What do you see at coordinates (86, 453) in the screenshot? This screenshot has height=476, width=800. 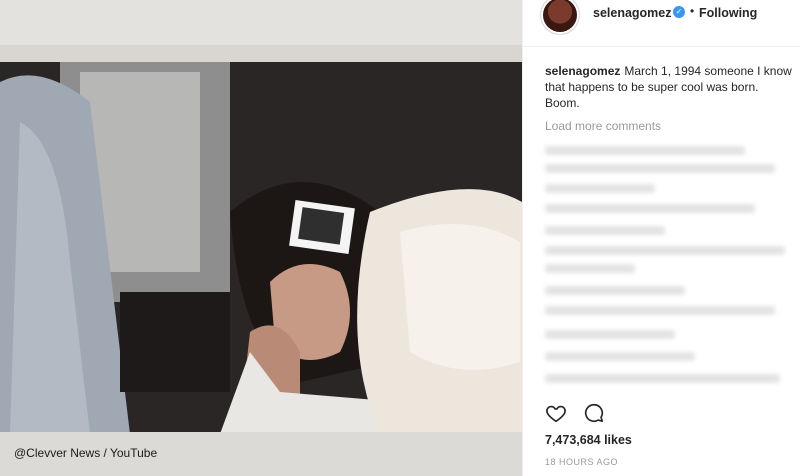 I see `watermark-credit: @Clevver News / YouTube` at bounding box center [86, 453].